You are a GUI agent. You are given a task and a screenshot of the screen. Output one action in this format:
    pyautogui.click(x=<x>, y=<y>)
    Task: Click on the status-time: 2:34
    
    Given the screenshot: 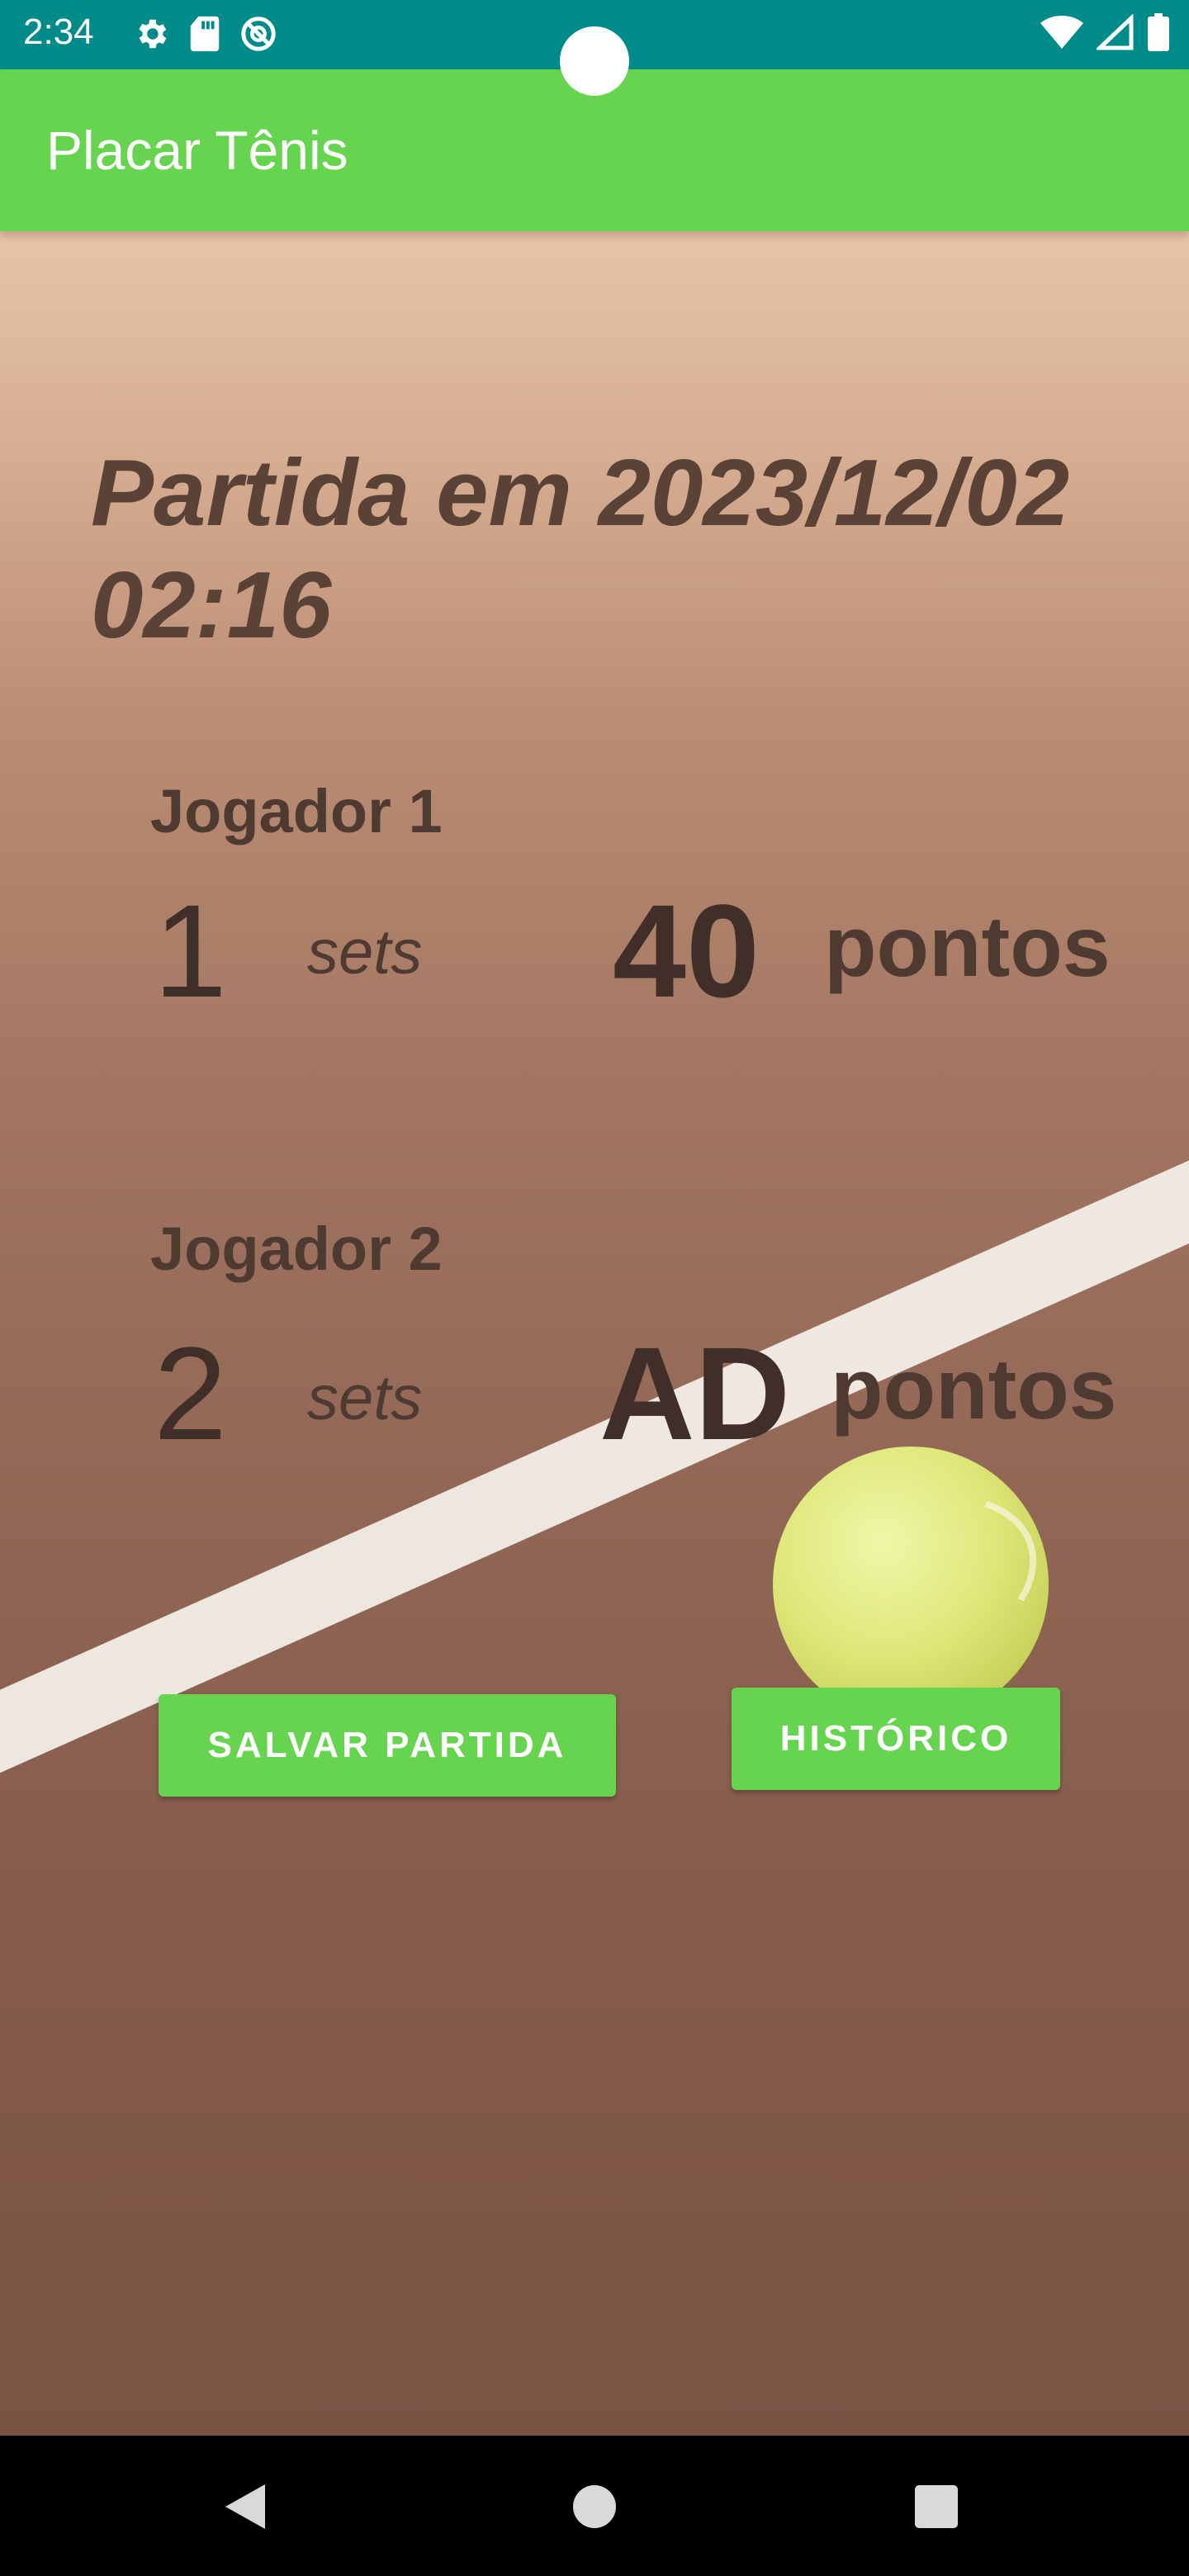 What is the action you would take?
    pyautogui.click(x=58, y=32)
    